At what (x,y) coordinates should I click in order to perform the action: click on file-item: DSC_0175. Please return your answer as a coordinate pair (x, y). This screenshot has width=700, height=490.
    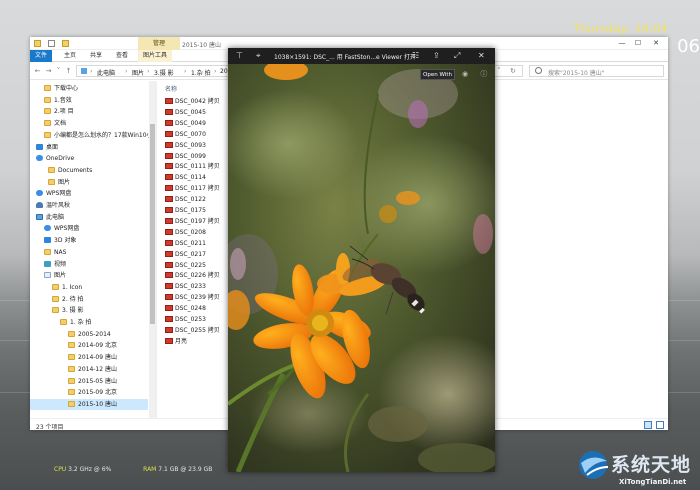
    Looking at the image, I should click on (185, 211).